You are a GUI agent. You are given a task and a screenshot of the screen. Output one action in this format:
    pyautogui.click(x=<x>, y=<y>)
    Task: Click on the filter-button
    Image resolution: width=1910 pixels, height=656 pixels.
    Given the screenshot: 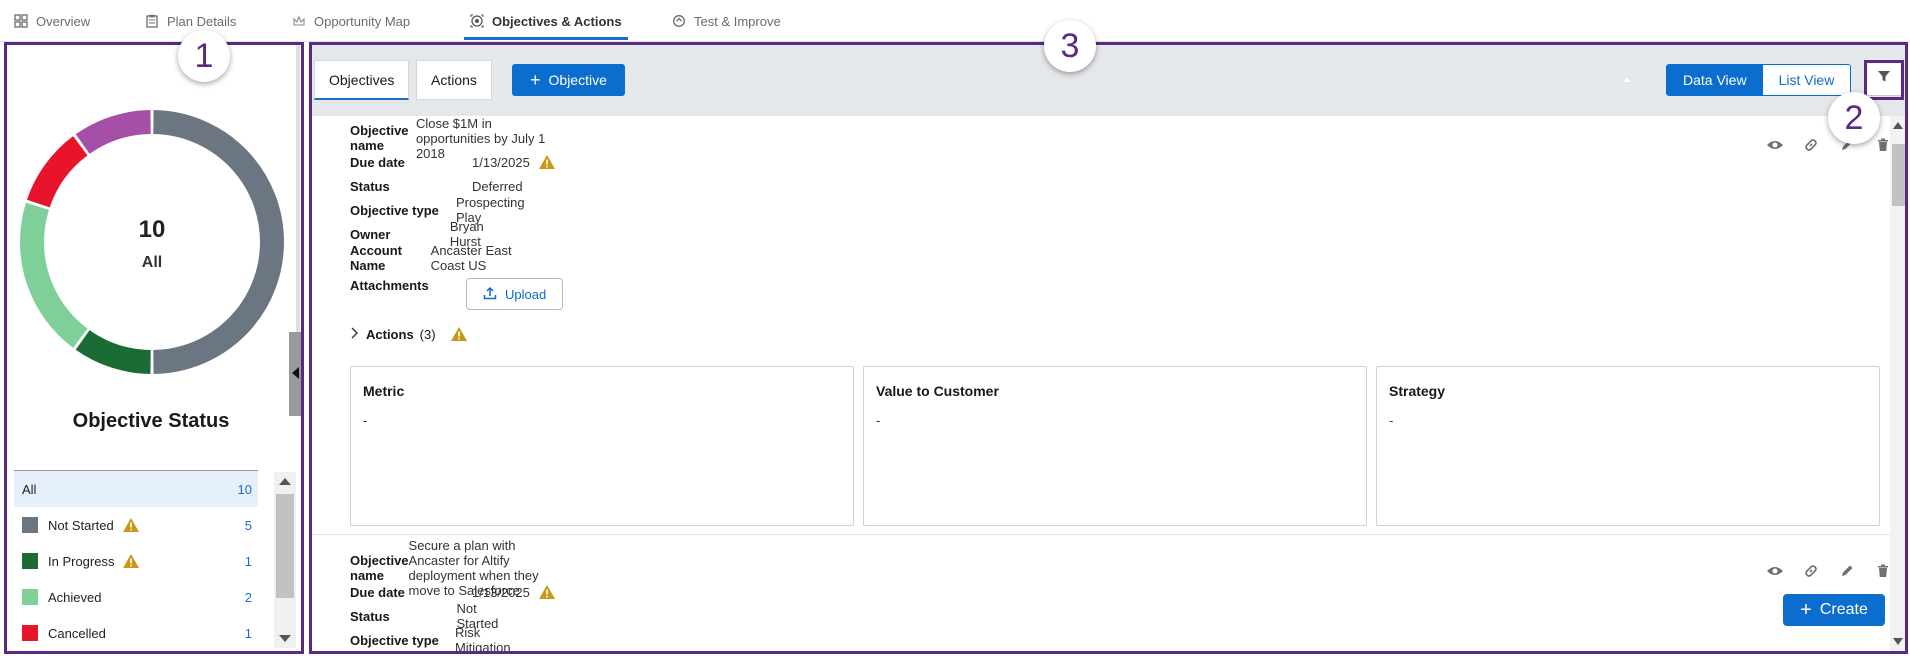 What is the action you would take?
    pyautogui.click(x=1884, y=78)
    